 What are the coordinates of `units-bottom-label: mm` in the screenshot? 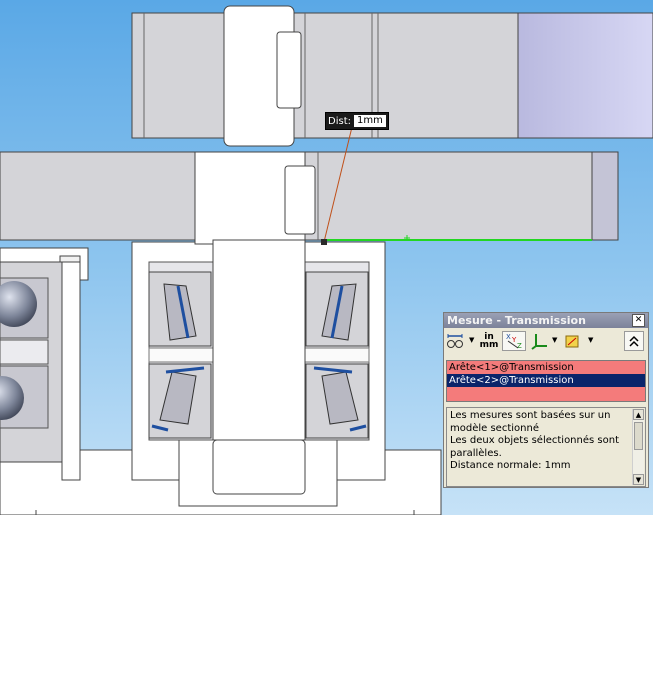 It's located at (489, 345).